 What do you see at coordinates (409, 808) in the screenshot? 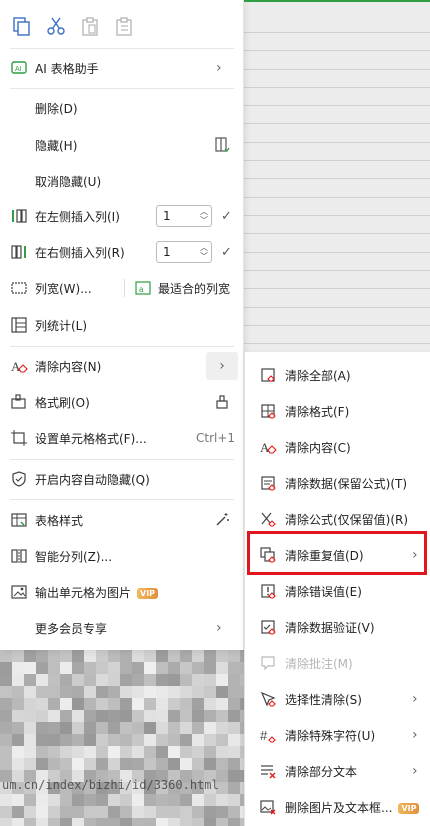
I see `vip-badge: VIP` at bounding box center [409, 808].